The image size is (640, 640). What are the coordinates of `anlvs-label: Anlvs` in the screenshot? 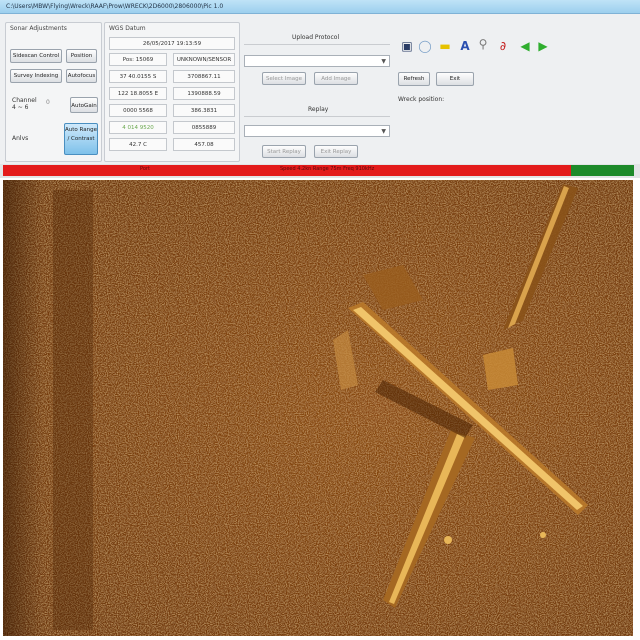 It's located at (20, 138).